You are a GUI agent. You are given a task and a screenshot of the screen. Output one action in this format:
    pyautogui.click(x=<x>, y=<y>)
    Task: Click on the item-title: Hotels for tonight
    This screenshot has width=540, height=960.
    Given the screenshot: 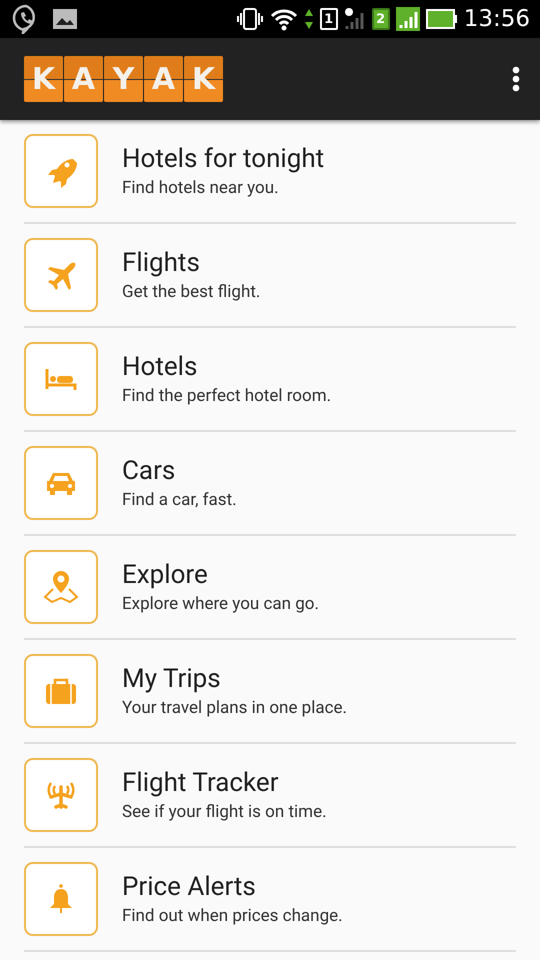 What is the action you would take?
    pyautogui.click(x=223, y=159)
    